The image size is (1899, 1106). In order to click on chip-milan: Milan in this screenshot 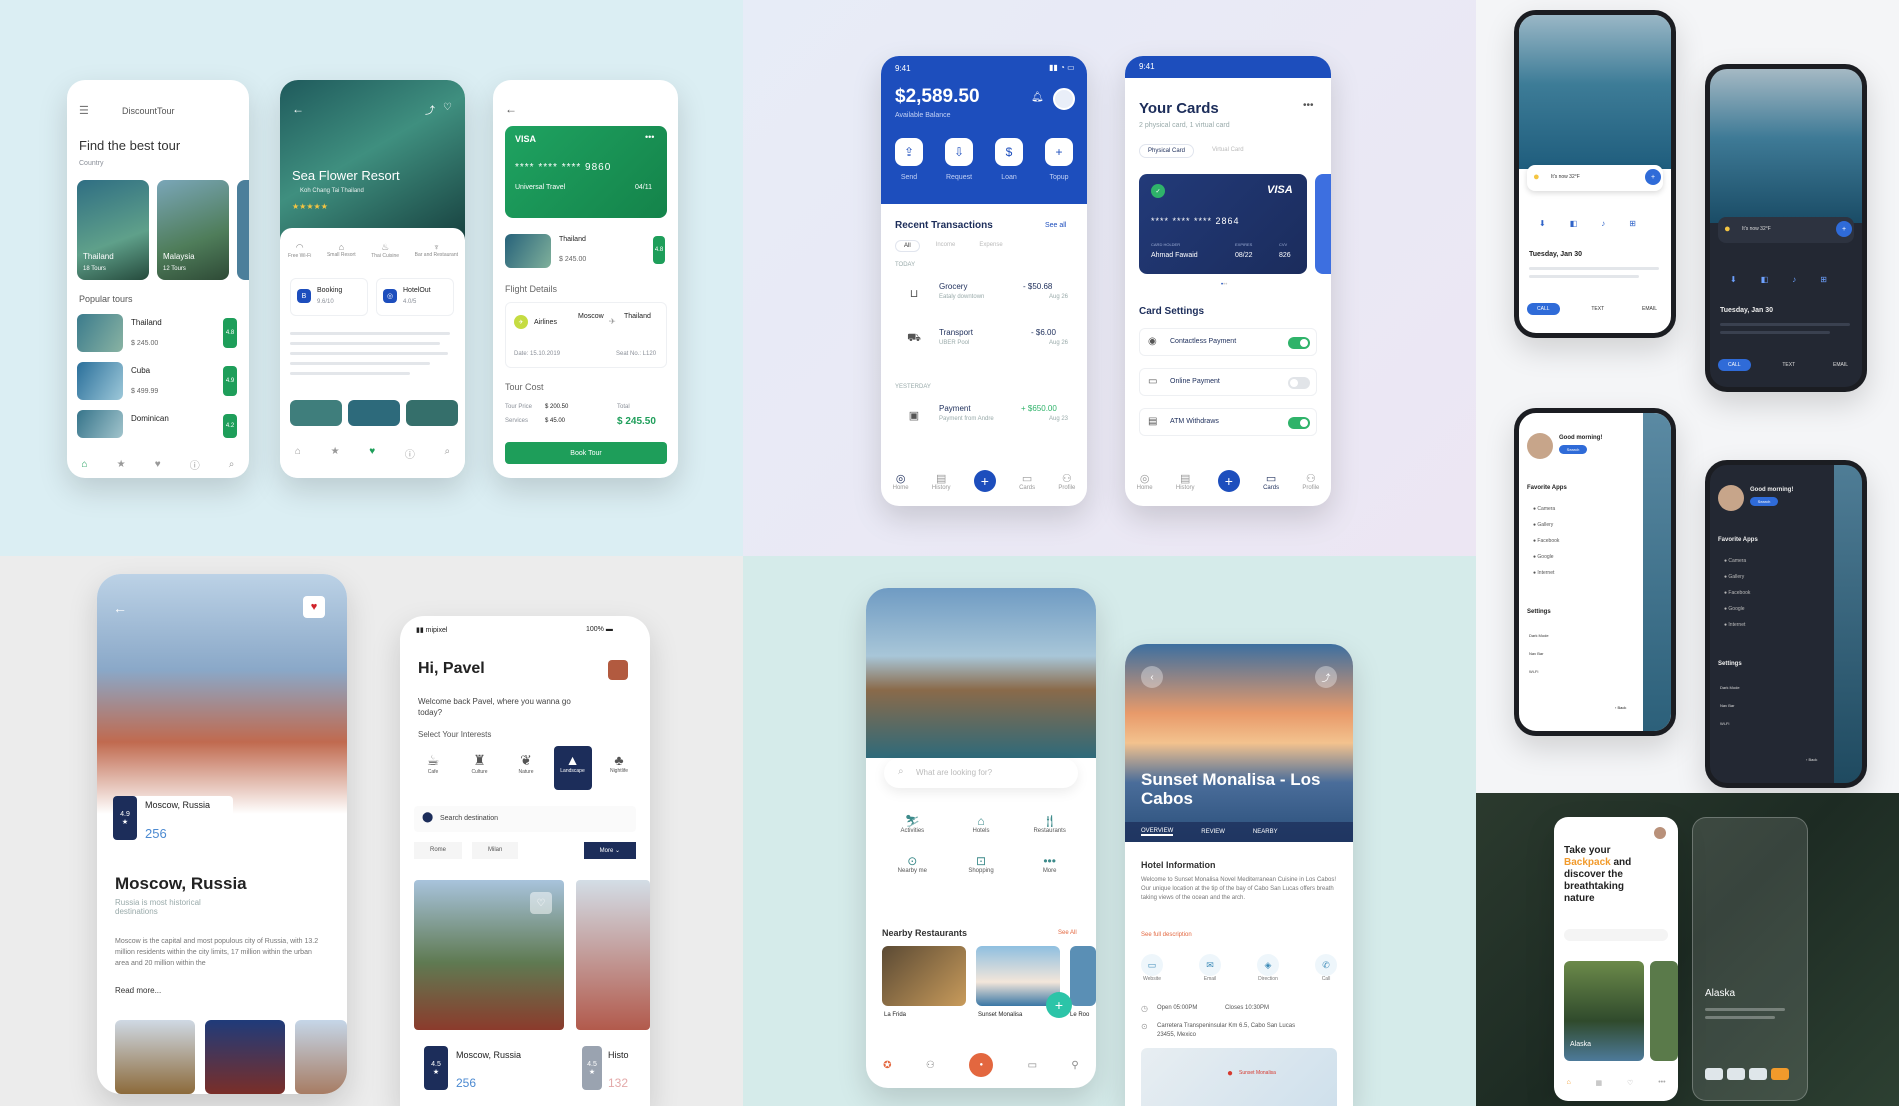, I will do `click(495, 850)`.